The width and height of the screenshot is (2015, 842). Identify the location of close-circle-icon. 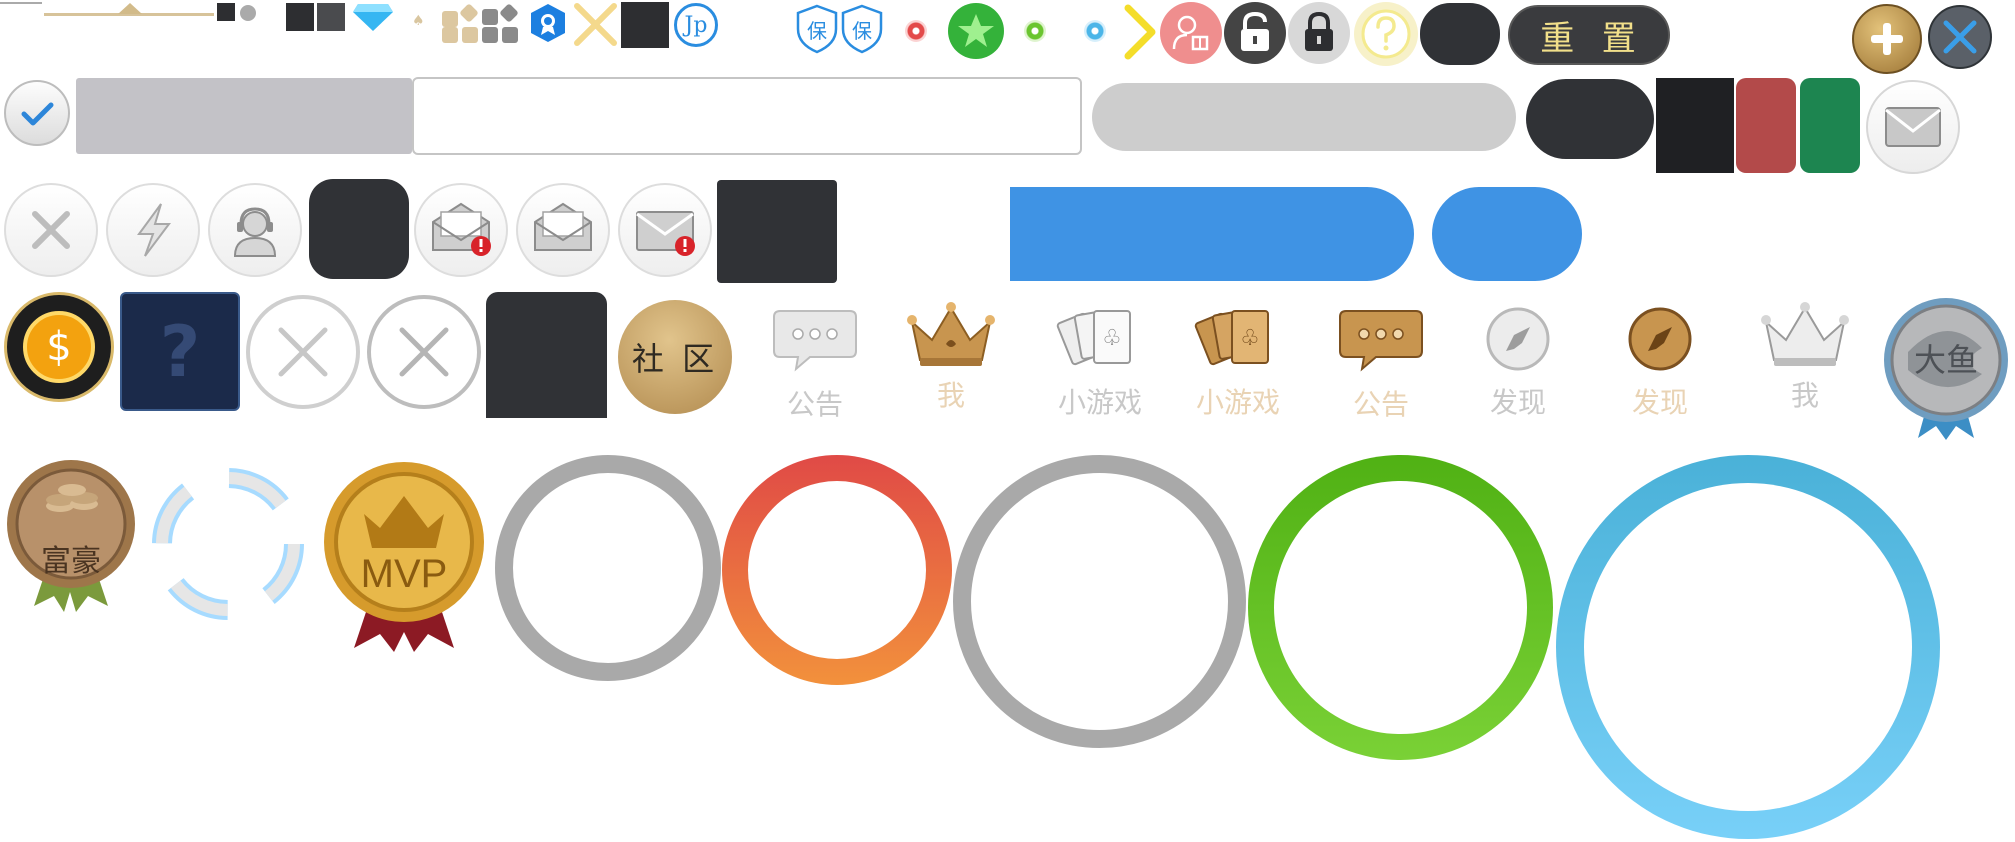
(51, 230).